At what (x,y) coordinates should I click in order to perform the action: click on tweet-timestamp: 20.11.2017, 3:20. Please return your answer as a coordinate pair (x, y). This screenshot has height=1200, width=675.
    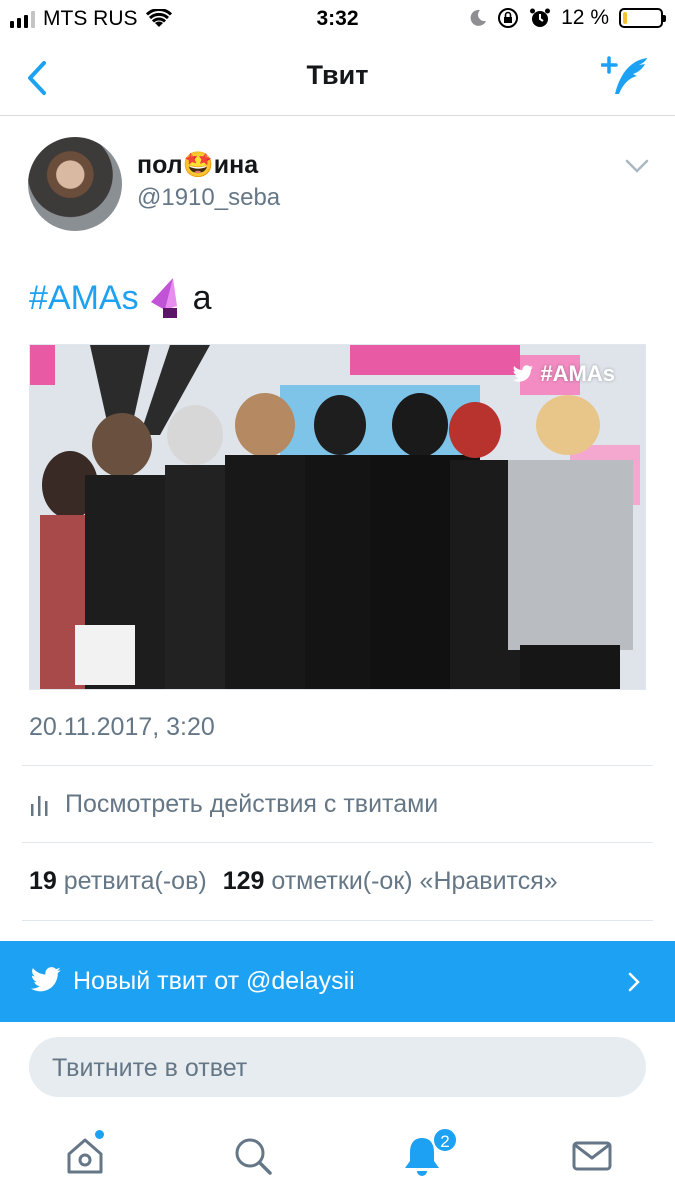
    Looking at the image, I should click on (122, 727).